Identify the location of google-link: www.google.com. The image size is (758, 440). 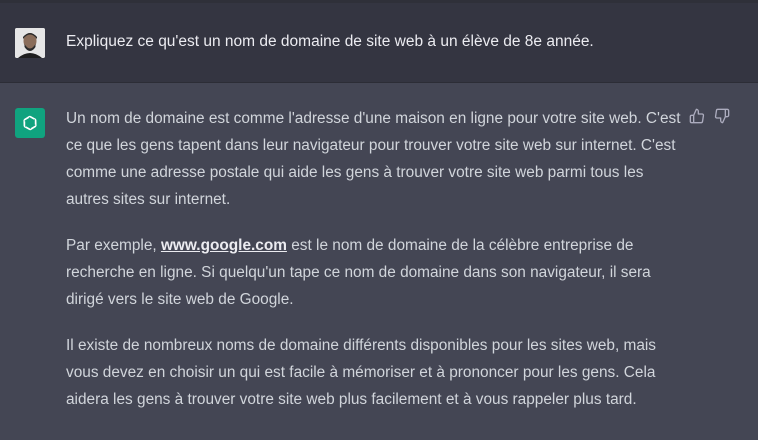
(224, 245).